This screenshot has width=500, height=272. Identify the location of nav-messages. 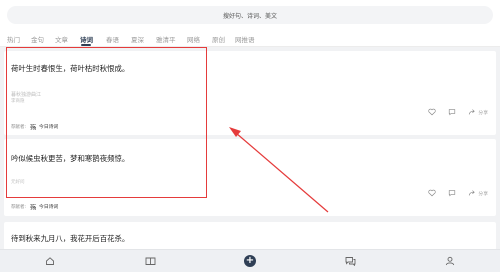
(350, 261).